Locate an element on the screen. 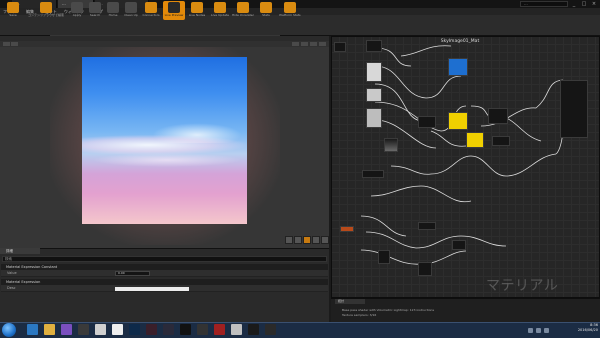 This screenshot has width=600, height=338. property-row: Value is located at coordinates (164, 273).